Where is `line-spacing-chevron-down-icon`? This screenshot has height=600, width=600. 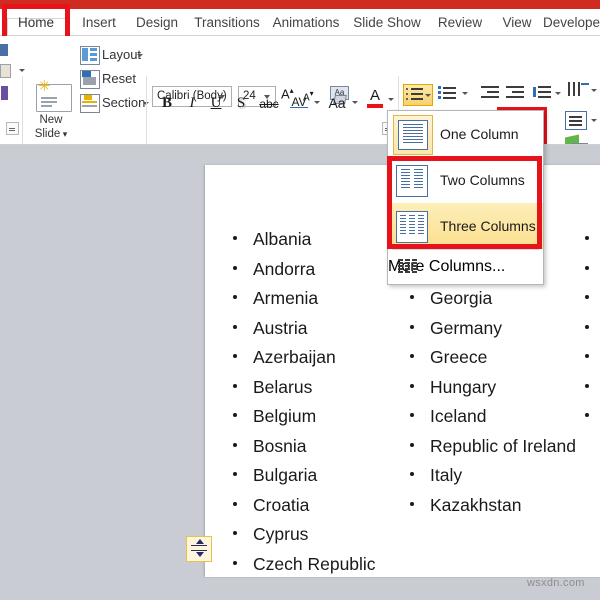
line-spacing-chevron-down-icon is located at coordinates (558, 93).